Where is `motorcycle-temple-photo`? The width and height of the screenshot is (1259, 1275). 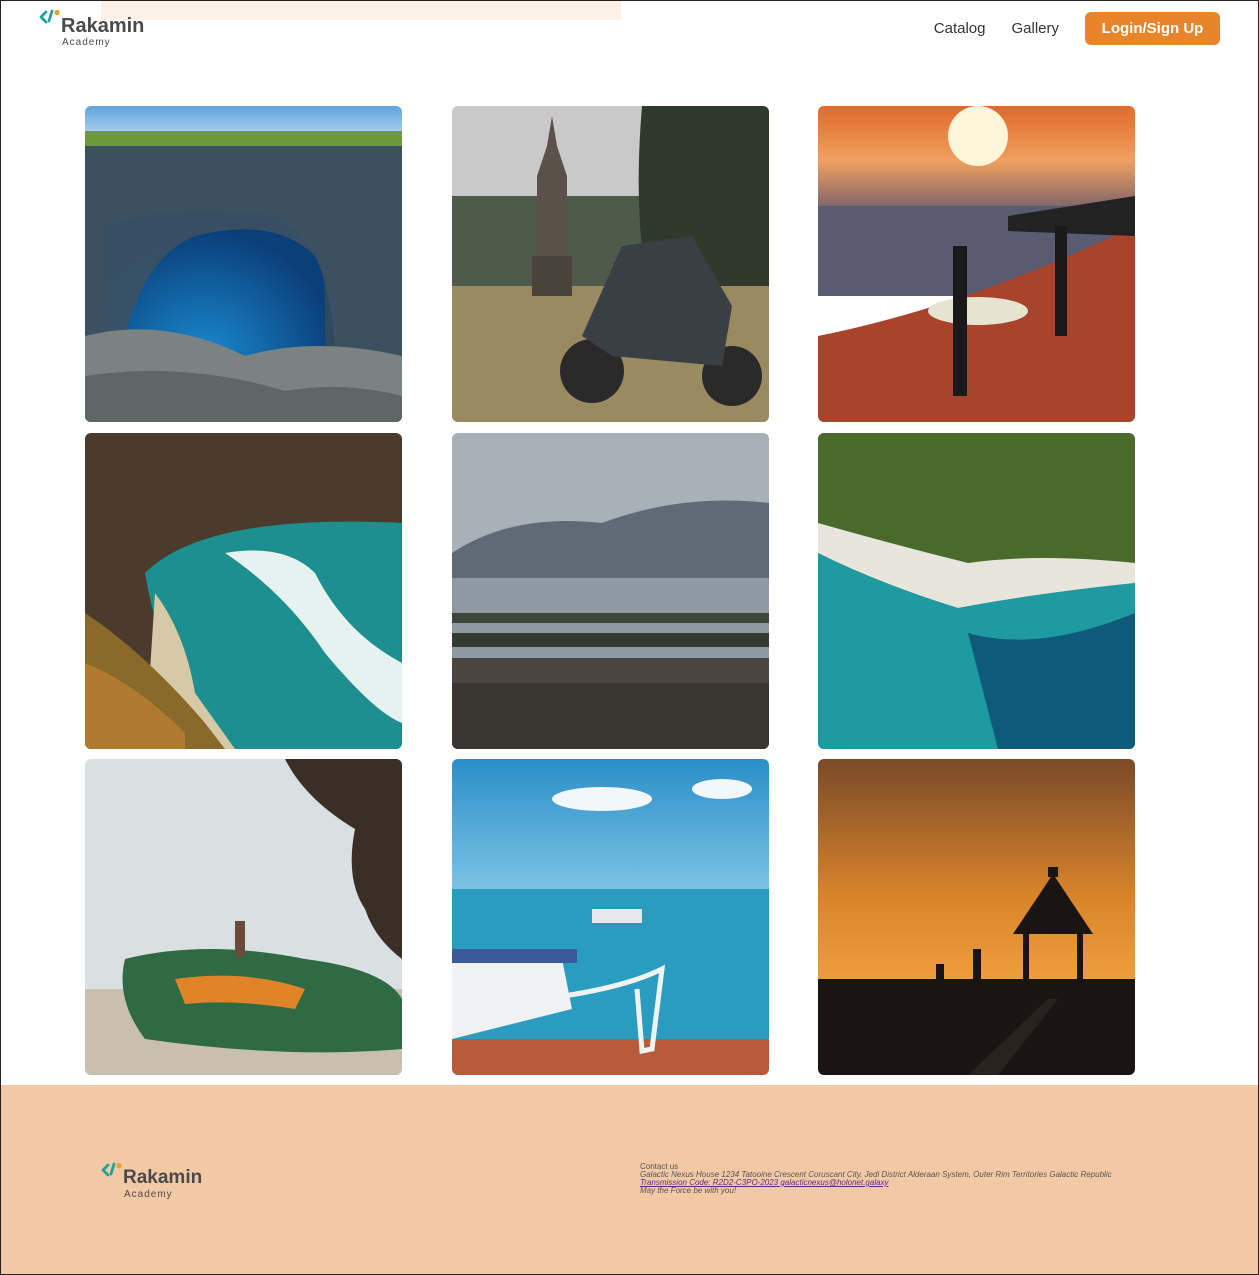 motorcycle-temple-photo is located at coordinates (610, 264).